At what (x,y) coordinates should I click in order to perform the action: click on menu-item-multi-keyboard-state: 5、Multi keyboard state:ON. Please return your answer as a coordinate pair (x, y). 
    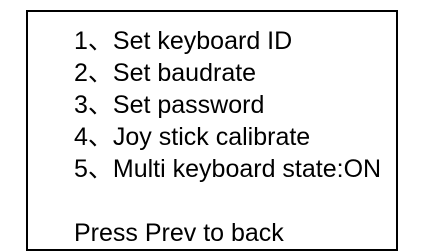
    Looking at the image, I should click on (227, 169).